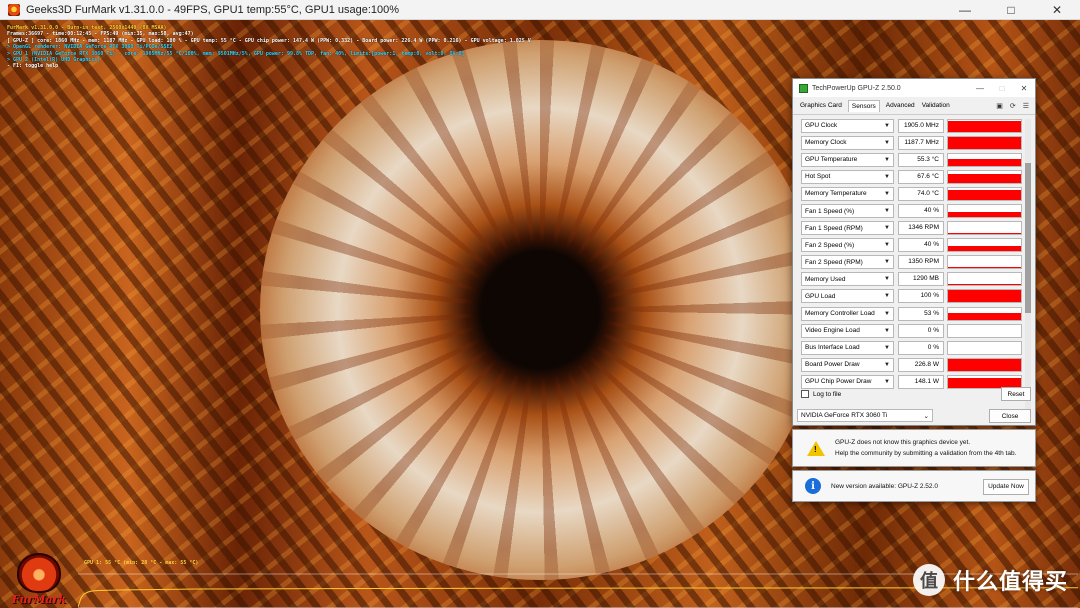 The width and height of the screenshot is (1080, 608). What do you see at coordinates (921, 176) in the screenshot?
I see `sensor-value: 67.6 °C` at bounding box center [921, 176].